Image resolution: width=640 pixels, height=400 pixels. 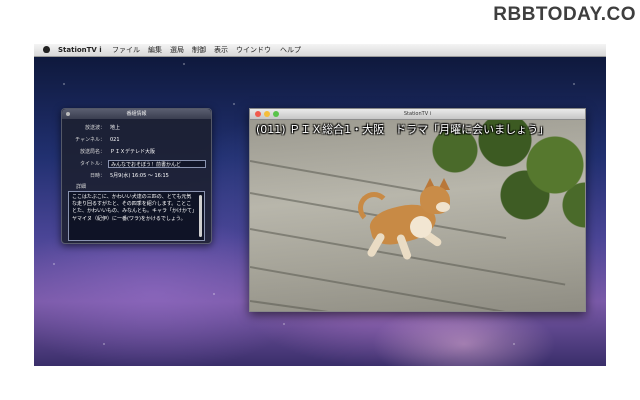 What do you see at coordinates (177, 50) in the screenshot?
I see `menu-item-channel: 選局` at bounding box center [177, 50].